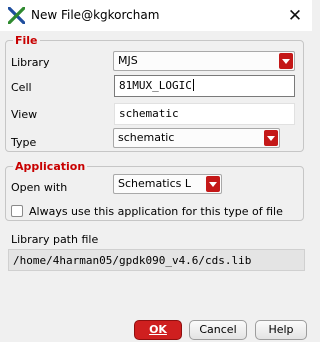 This screenshot has width=320, height=342. I want to click on view-label: View, so click(24, 114).